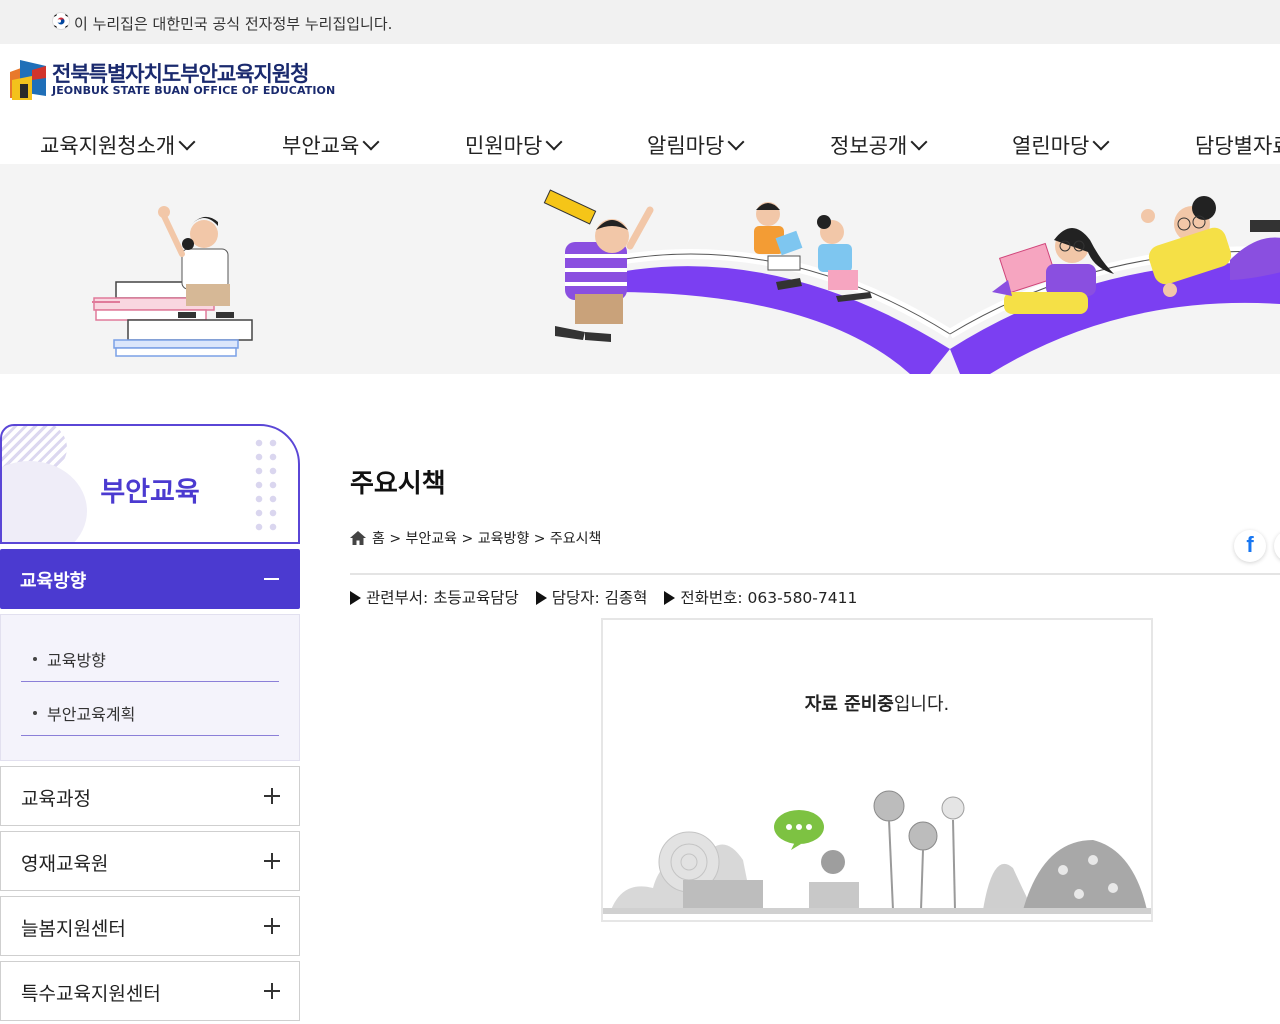 The width and height of the screenshot is (1280, 1024). What do you see at coordinates (61, 21) in the screenshot?
I see `korean-flag-icon` at bounding box center [61, 21].